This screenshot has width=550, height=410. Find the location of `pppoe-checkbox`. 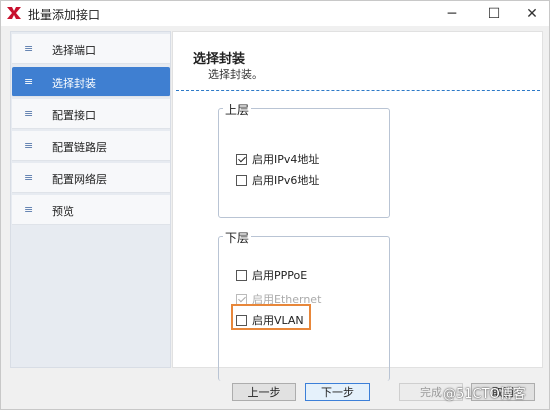

pppoe-checkbox is located at coordinates (241, 275).